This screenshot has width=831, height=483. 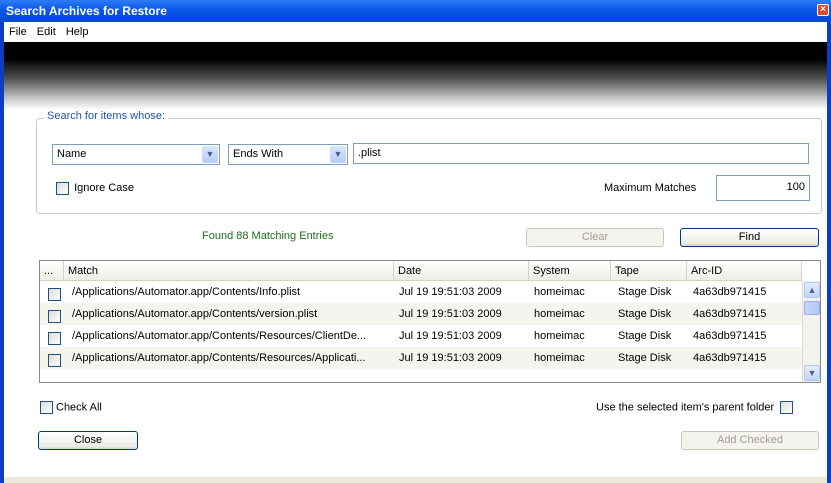 What do you see at coordinates (46, 407) in the screenshot?
I see `check-all-checkbox` at bounding box center [46, 407].